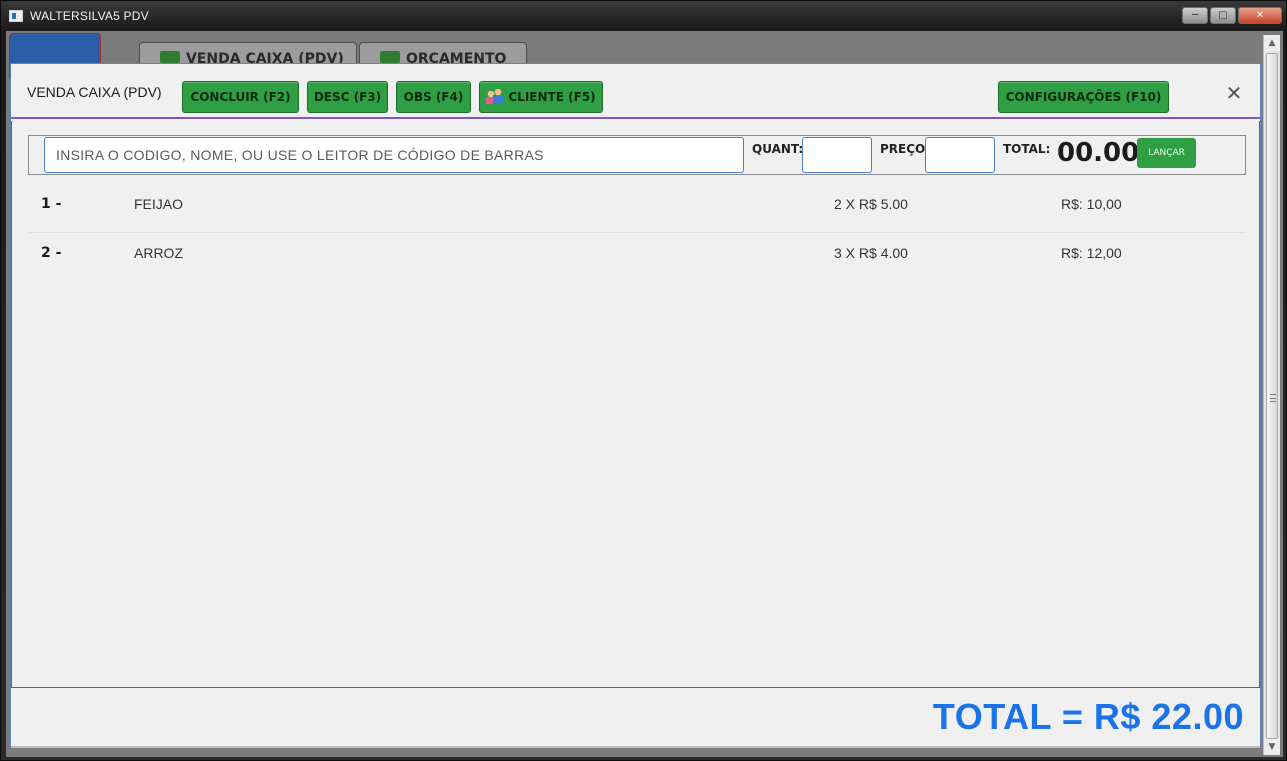 This screenshot has height=761, width=1287. Describe the element at coordinates (1166, 153) in the screenshot. I see `lancar-button: LANÇAR` at that location.